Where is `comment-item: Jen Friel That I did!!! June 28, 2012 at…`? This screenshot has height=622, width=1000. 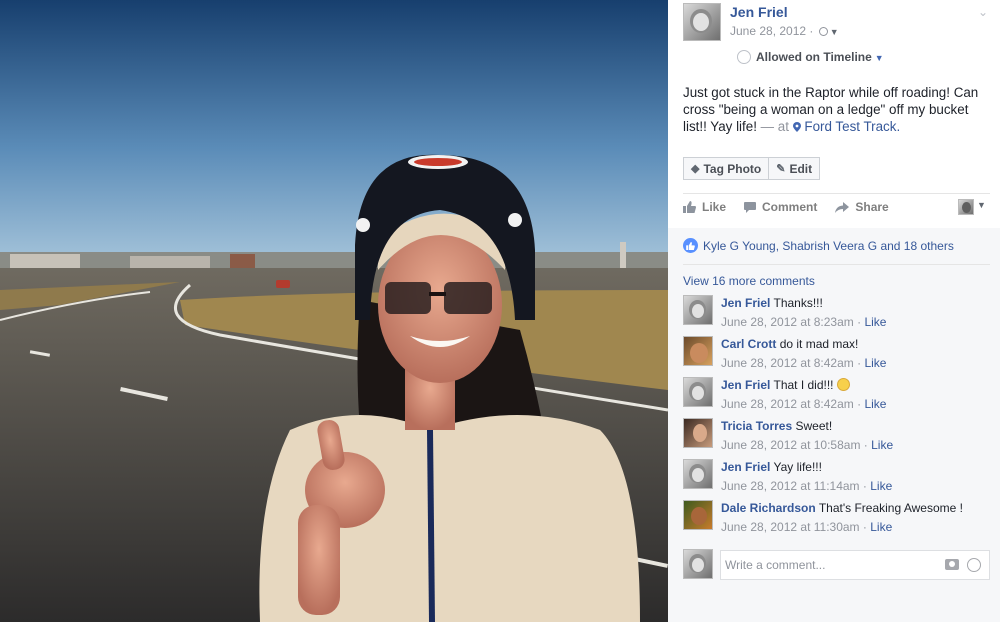
comment-item: Jen Friel That I did!!! June 28, 2012 at… is located at coordinates (838, 395).